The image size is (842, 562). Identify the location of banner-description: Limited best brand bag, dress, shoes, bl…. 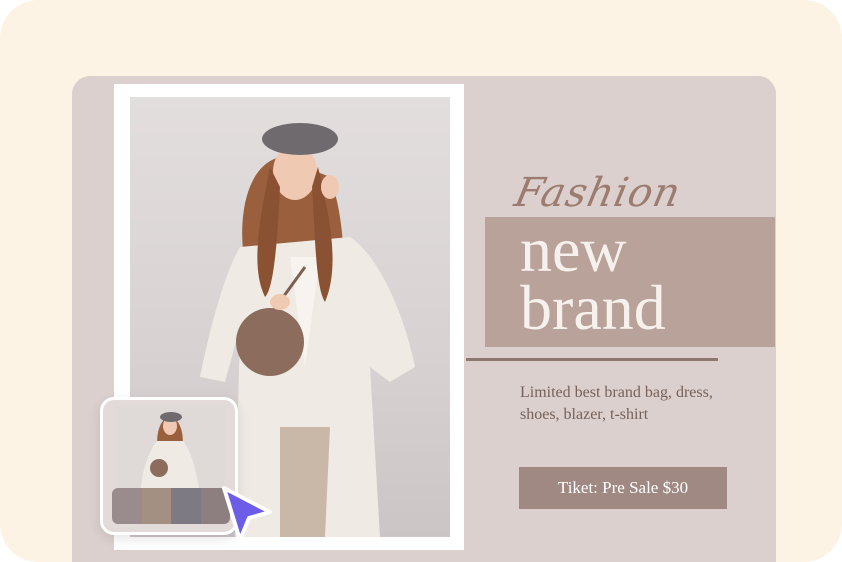
(616, 403).